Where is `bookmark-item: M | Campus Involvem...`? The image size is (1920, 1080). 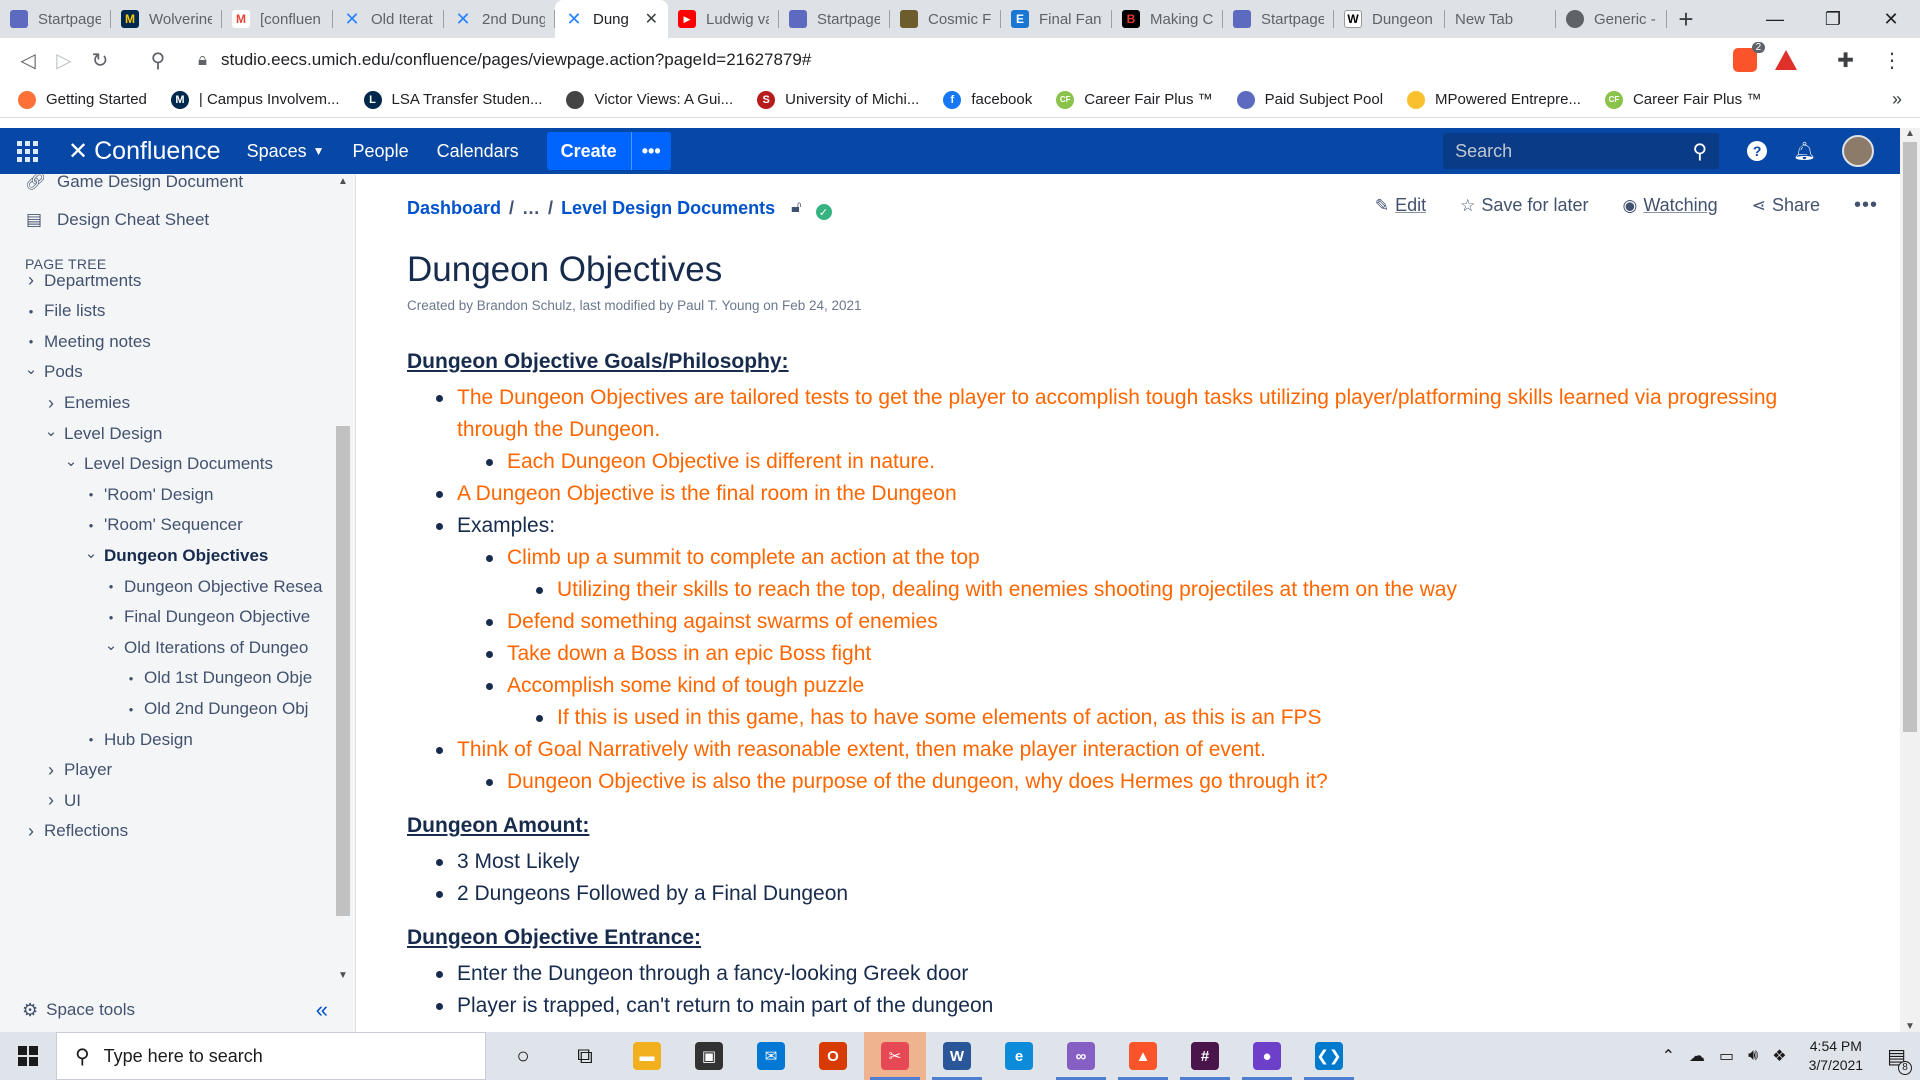 bookmark-item: M | Campus Involvem... is located at coordinates (255, 99).